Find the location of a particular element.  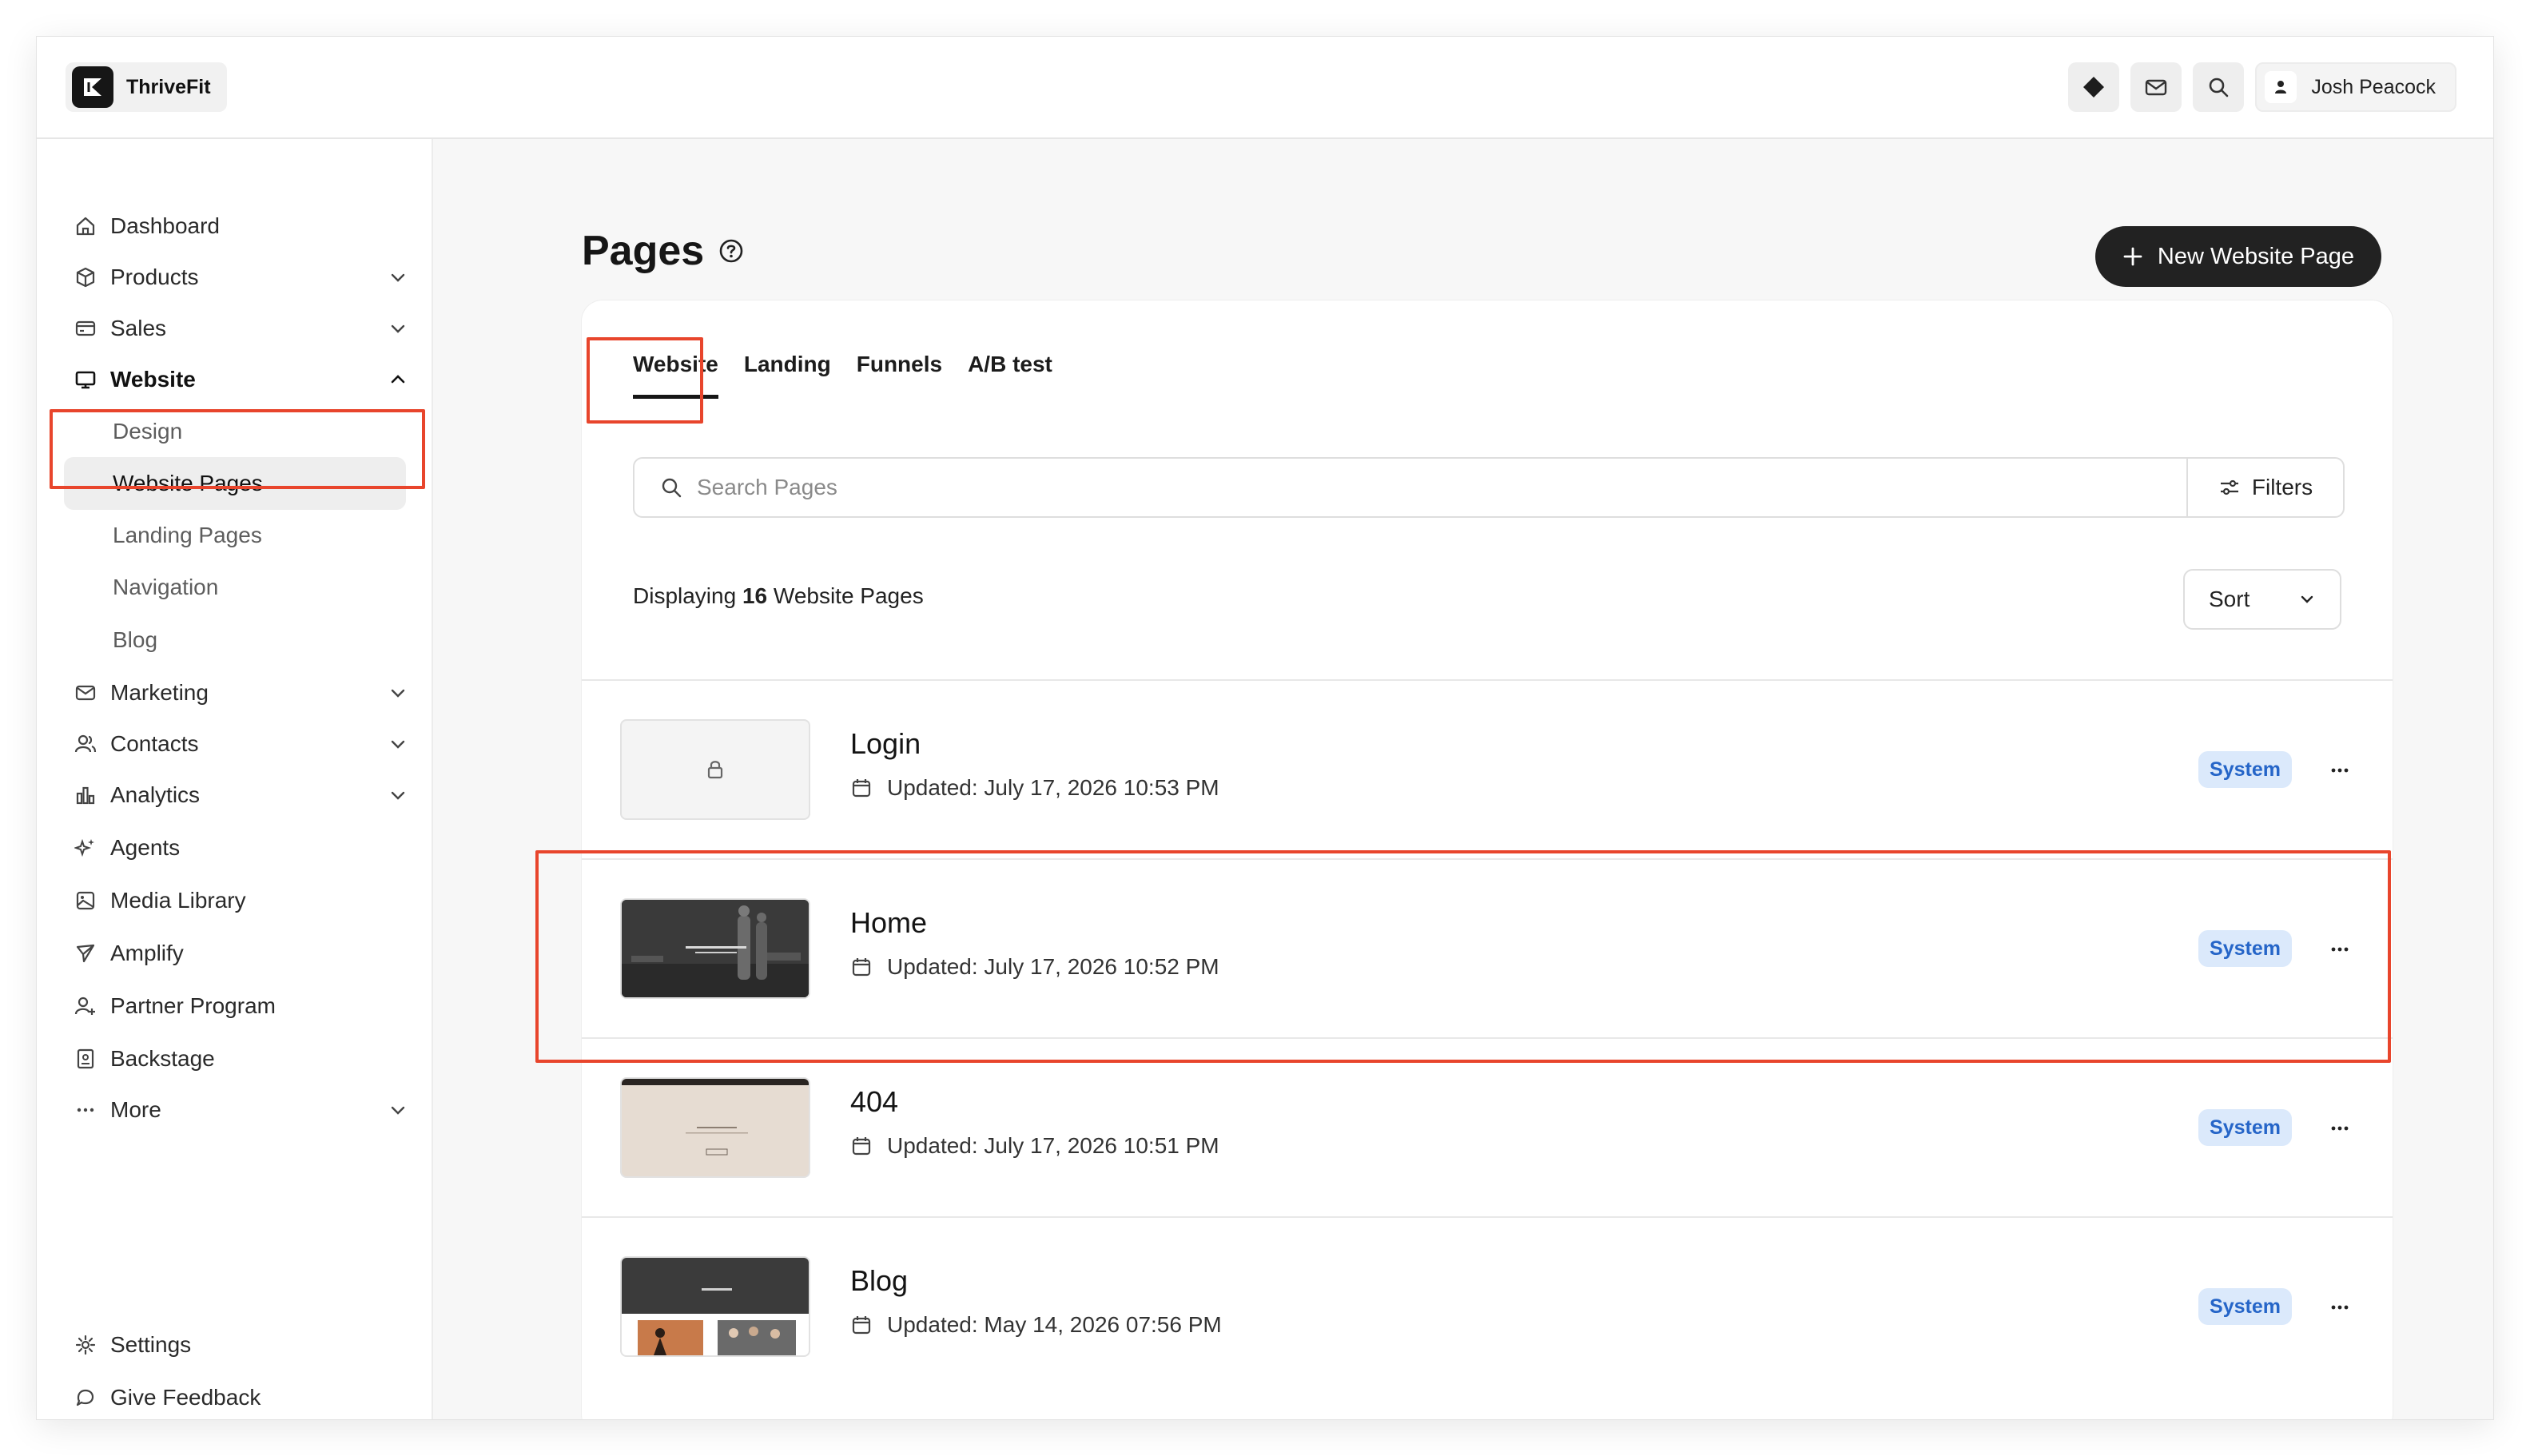

sidebar-item-agents: Agents is located at coordinates (242, 848).